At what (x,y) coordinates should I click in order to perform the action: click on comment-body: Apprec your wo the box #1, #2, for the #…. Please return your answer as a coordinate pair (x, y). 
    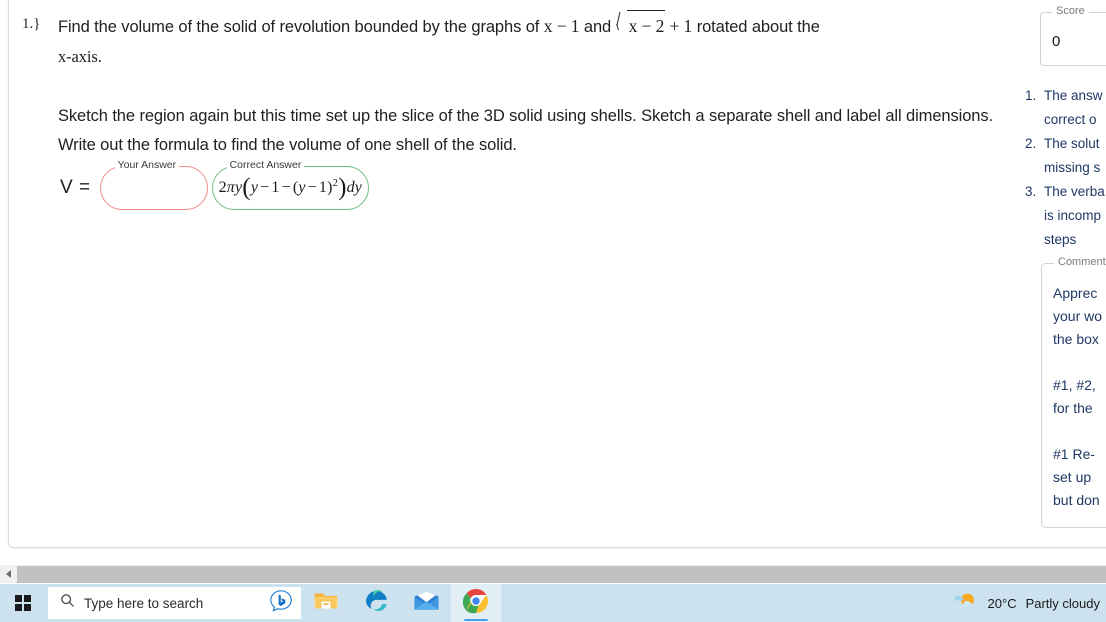
    Looking at the image, I should click on (1079, 397).